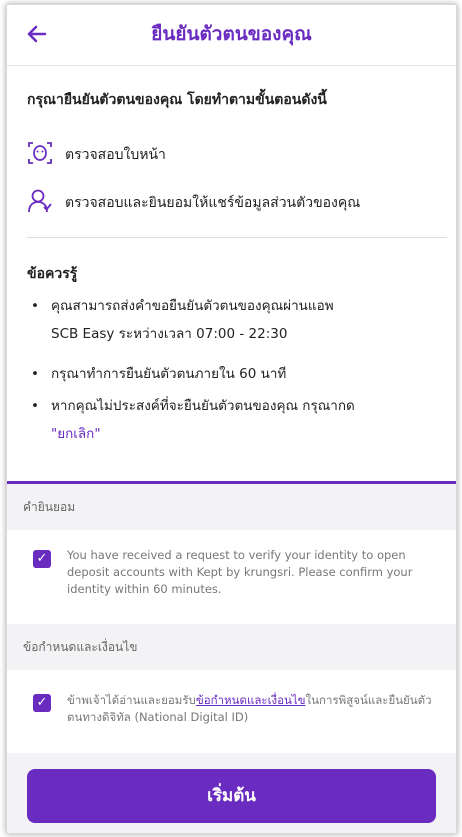  I want to click on step-face-check: ตรวจสอบใบหน้า, so click(237, 153).